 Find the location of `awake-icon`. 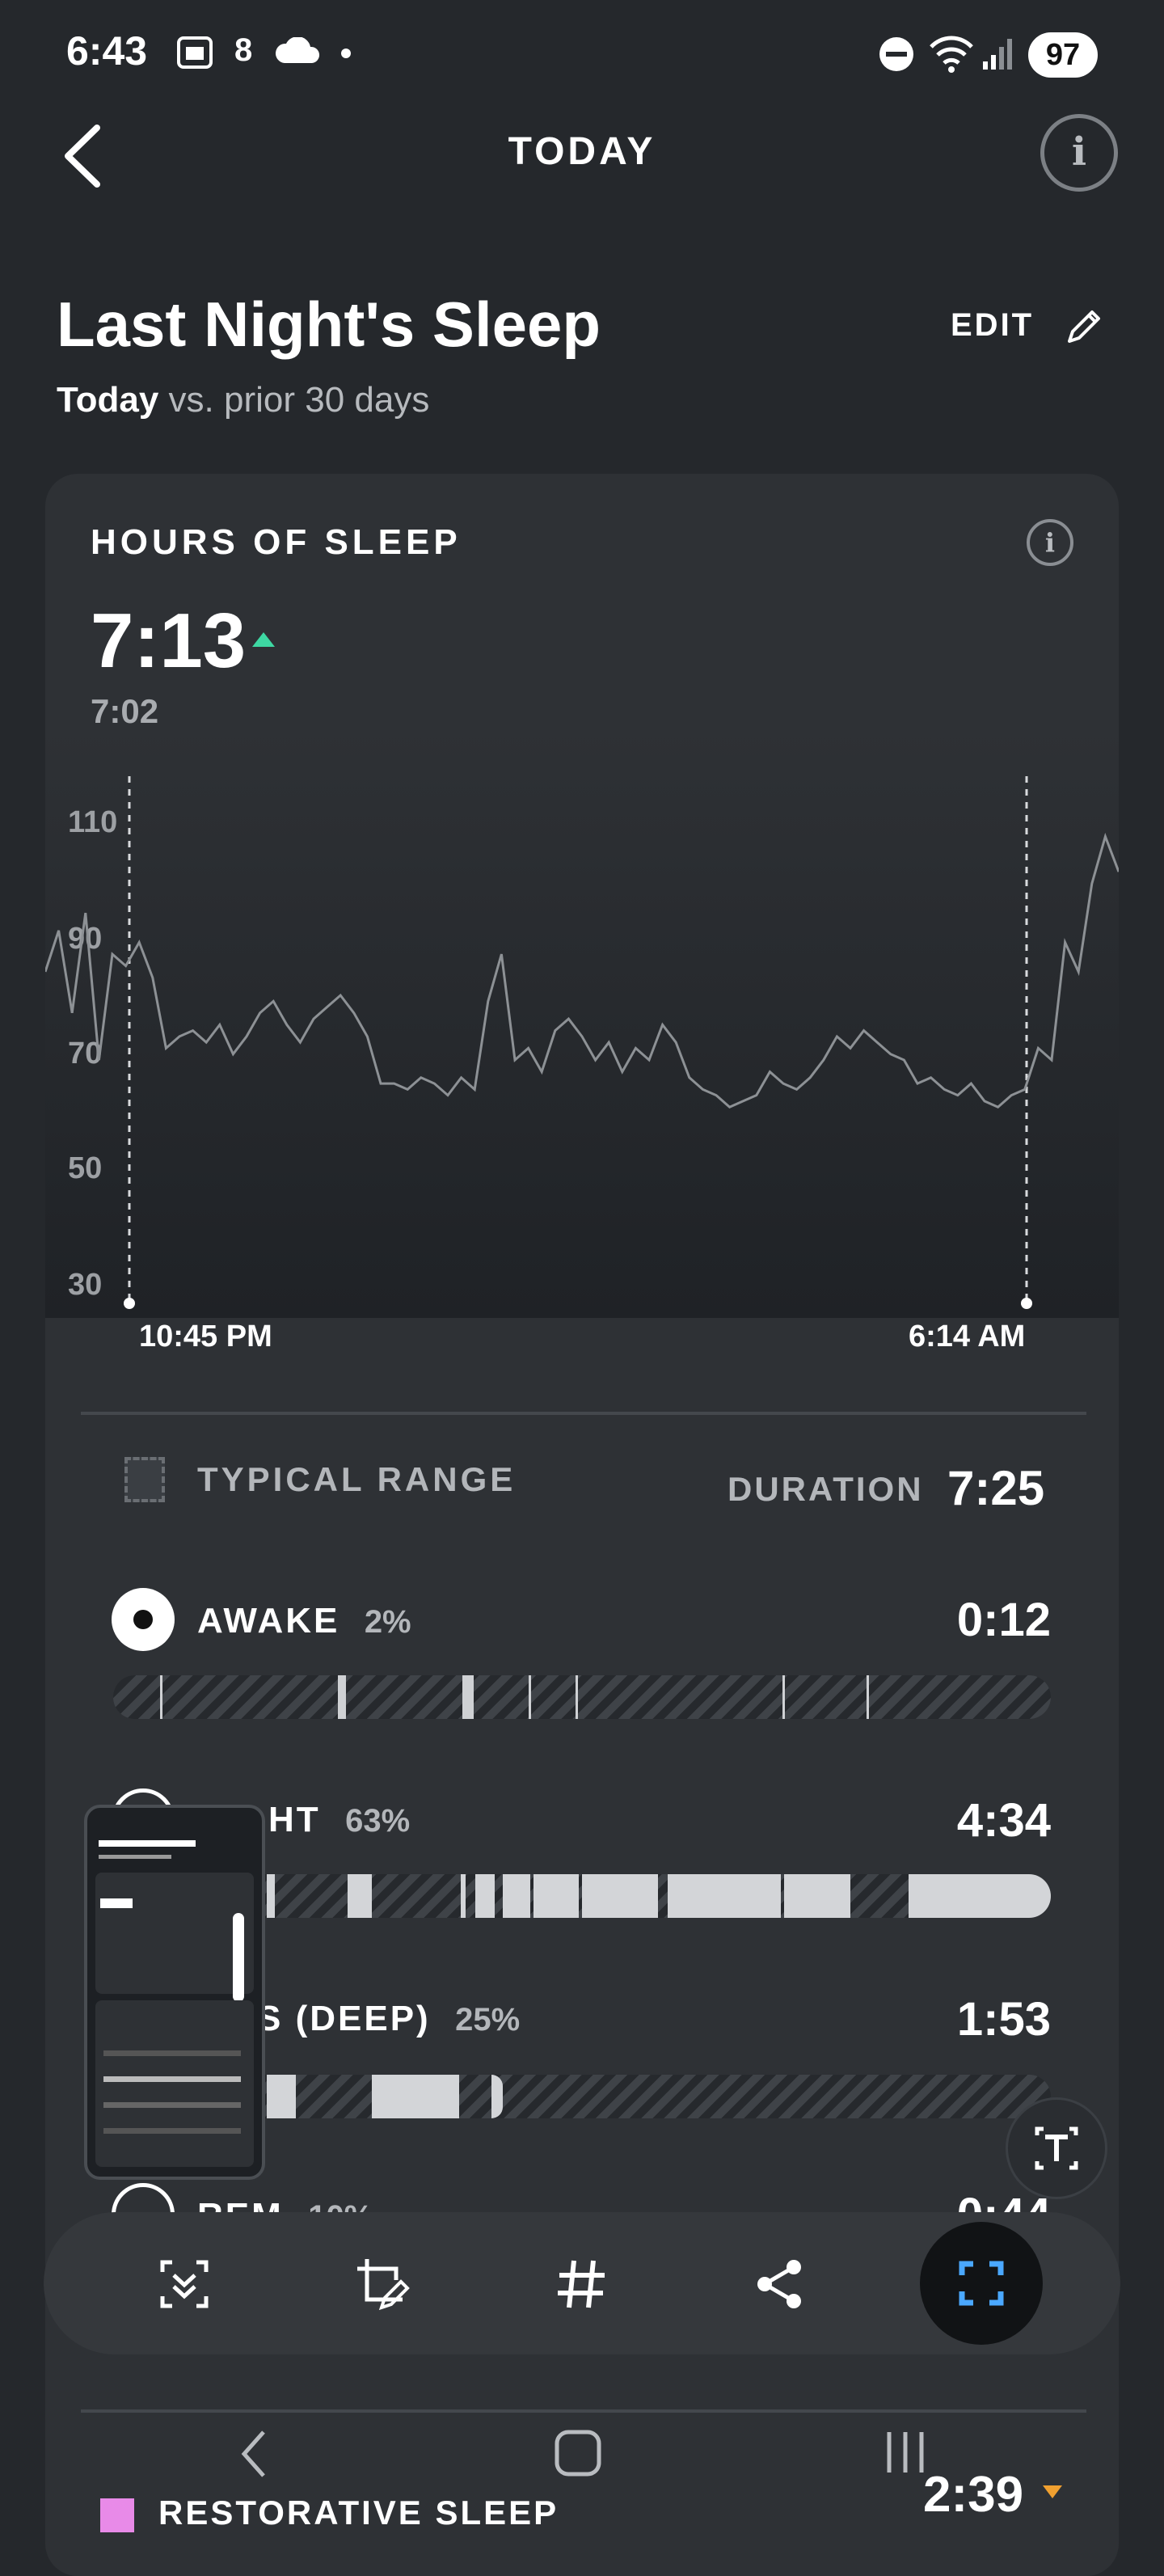

awake-icon is located at coordinates (143, 1619).